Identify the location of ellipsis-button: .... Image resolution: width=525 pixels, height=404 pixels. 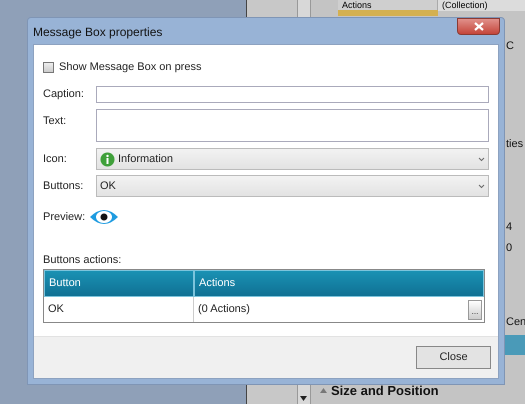
(475, 310).